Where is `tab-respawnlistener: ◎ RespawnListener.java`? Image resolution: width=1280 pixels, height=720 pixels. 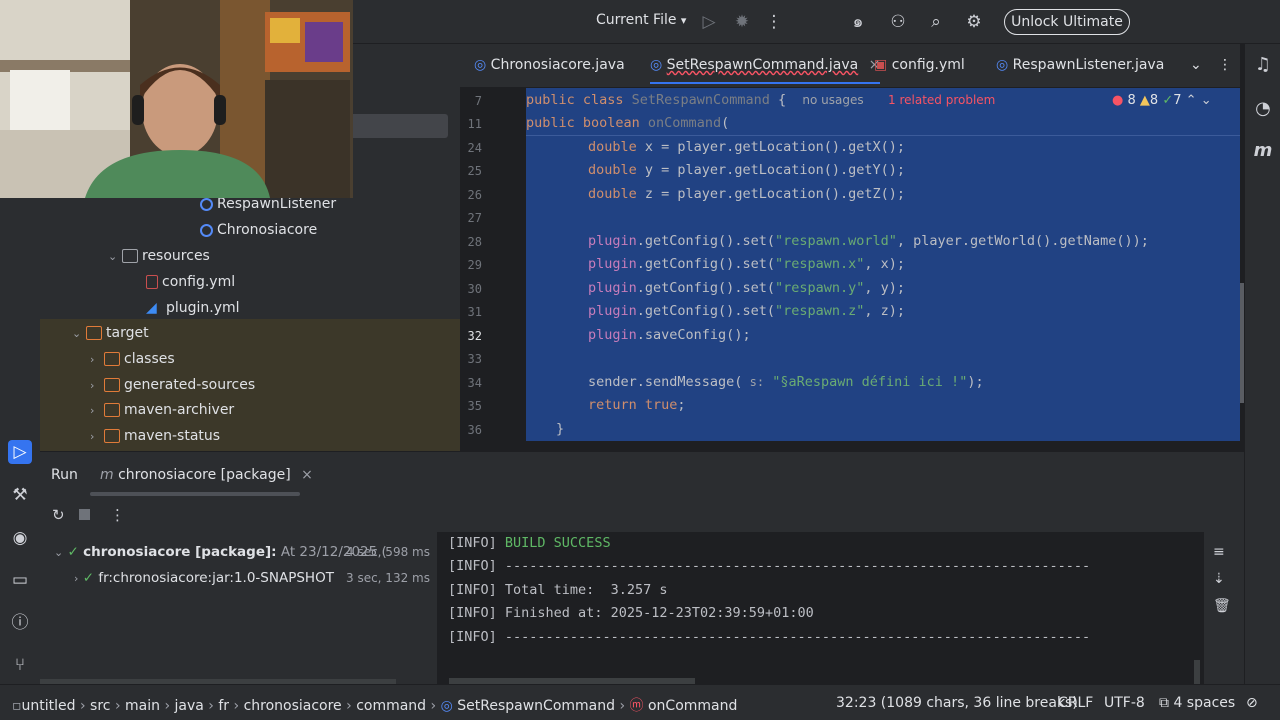
tab-respawnlistener: ◎ RespawnListener.java is located at coordinates (1080, 65).